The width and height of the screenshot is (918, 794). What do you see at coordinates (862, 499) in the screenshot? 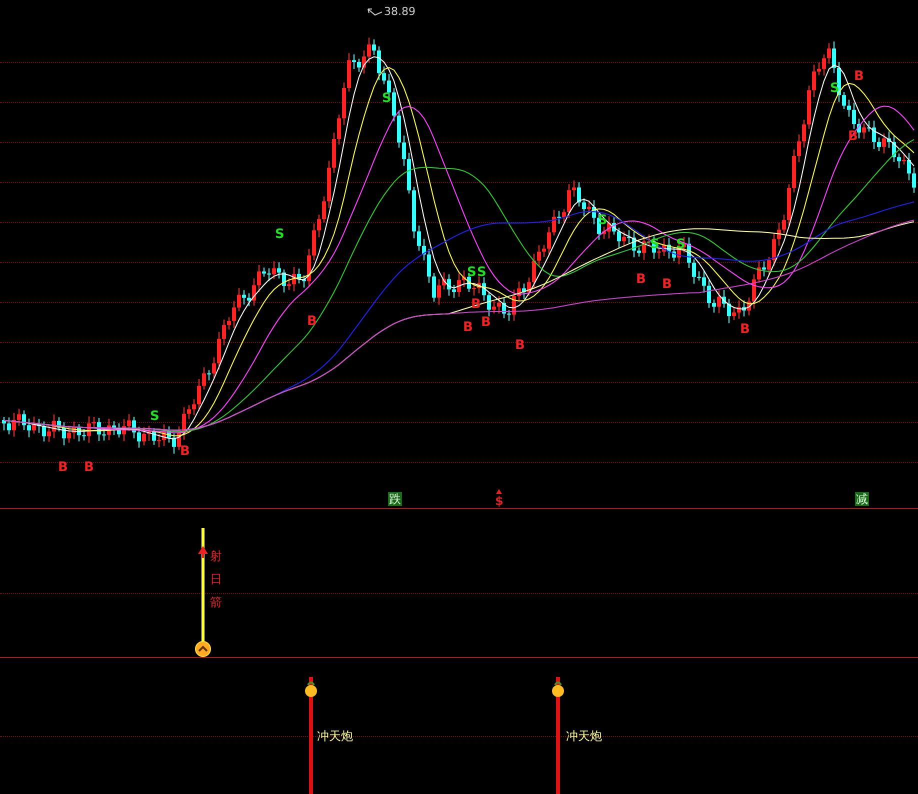
I see `signal-tag: 减` at bounding box center [862, 499].